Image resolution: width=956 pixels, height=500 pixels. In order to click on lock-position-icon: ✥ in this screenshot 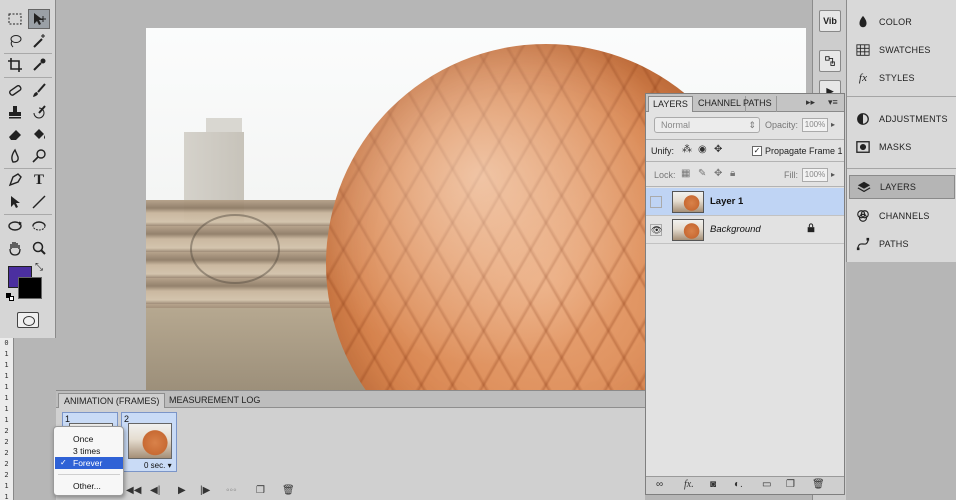, I will do `click(718, 173)`.